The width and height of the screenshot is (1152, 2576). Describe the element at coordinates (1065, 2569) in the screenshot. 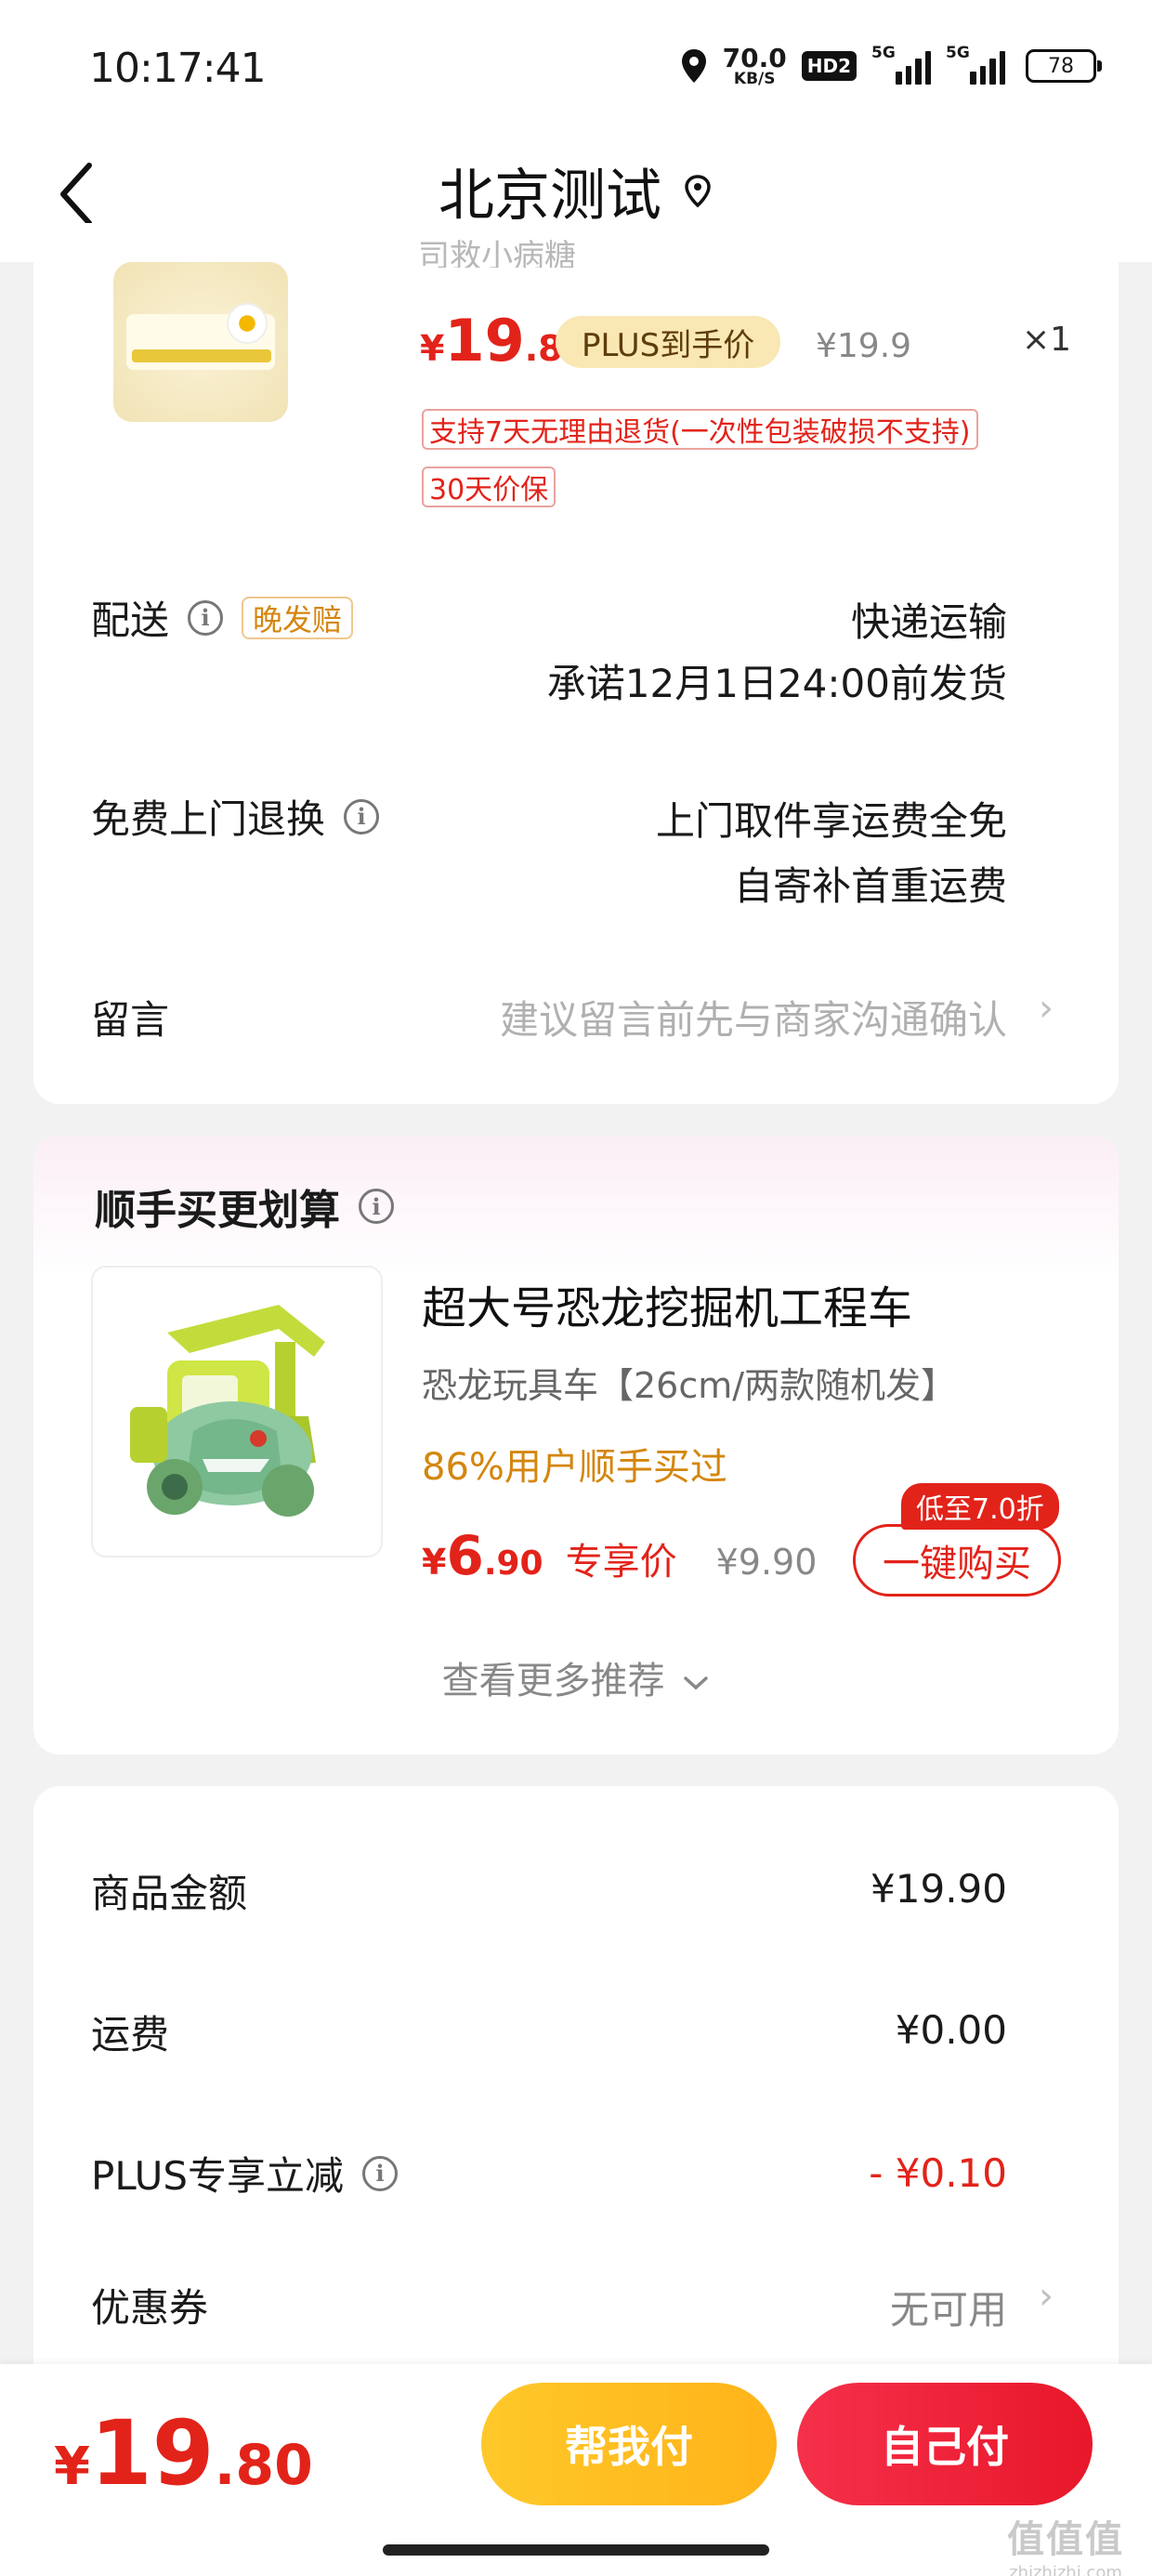

I see `watermark-url: zhizhizhi.com` at that location.